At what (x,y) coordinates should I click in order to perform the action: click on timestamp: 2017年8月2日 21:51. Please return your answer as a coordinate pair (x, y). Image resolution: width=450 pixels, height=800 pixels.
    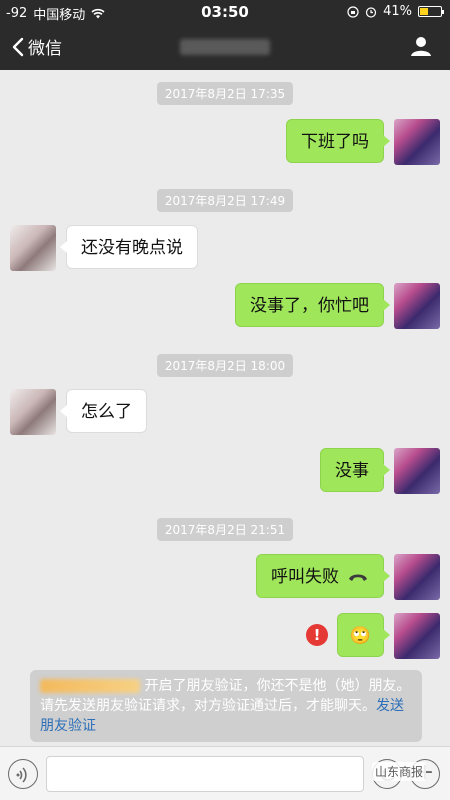
    Looking at the image, I should click on (225, 529).